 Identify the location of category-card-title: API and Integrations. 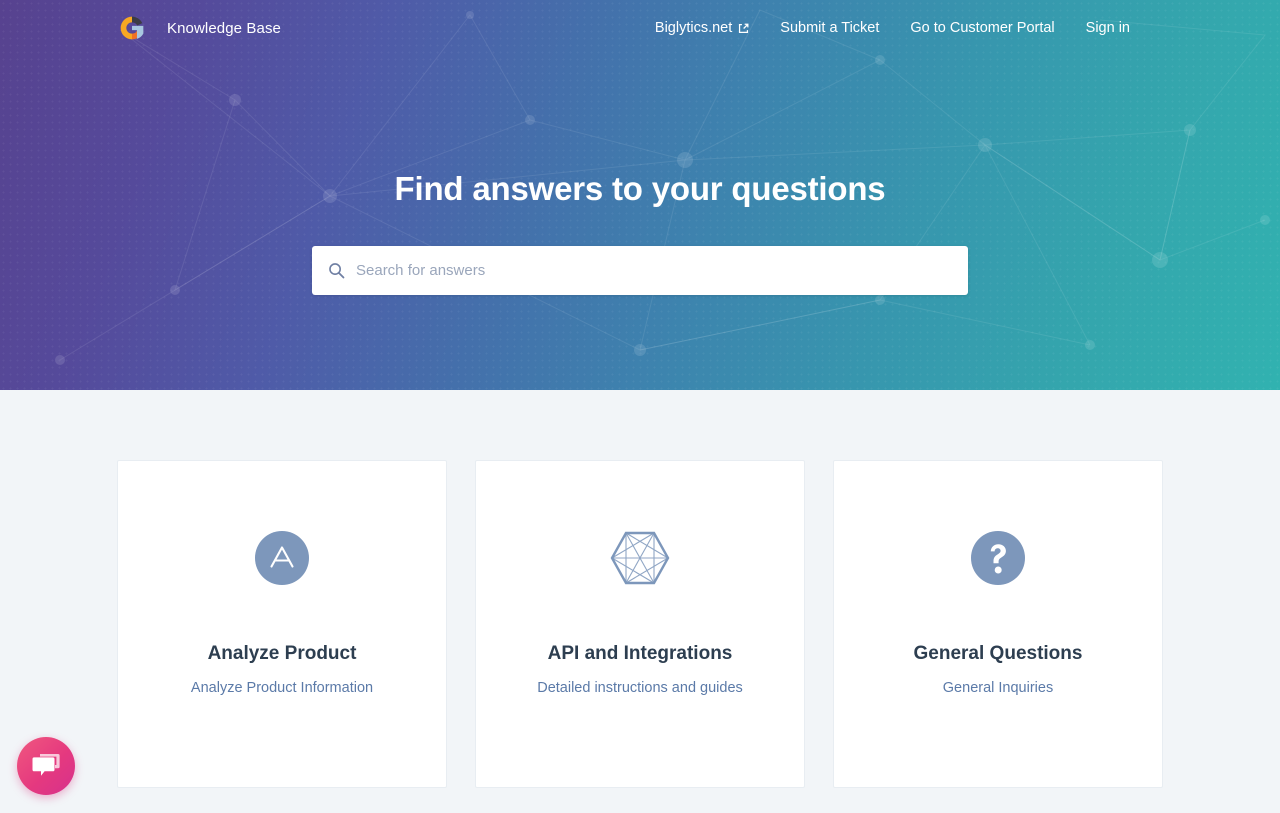
(640, 653).